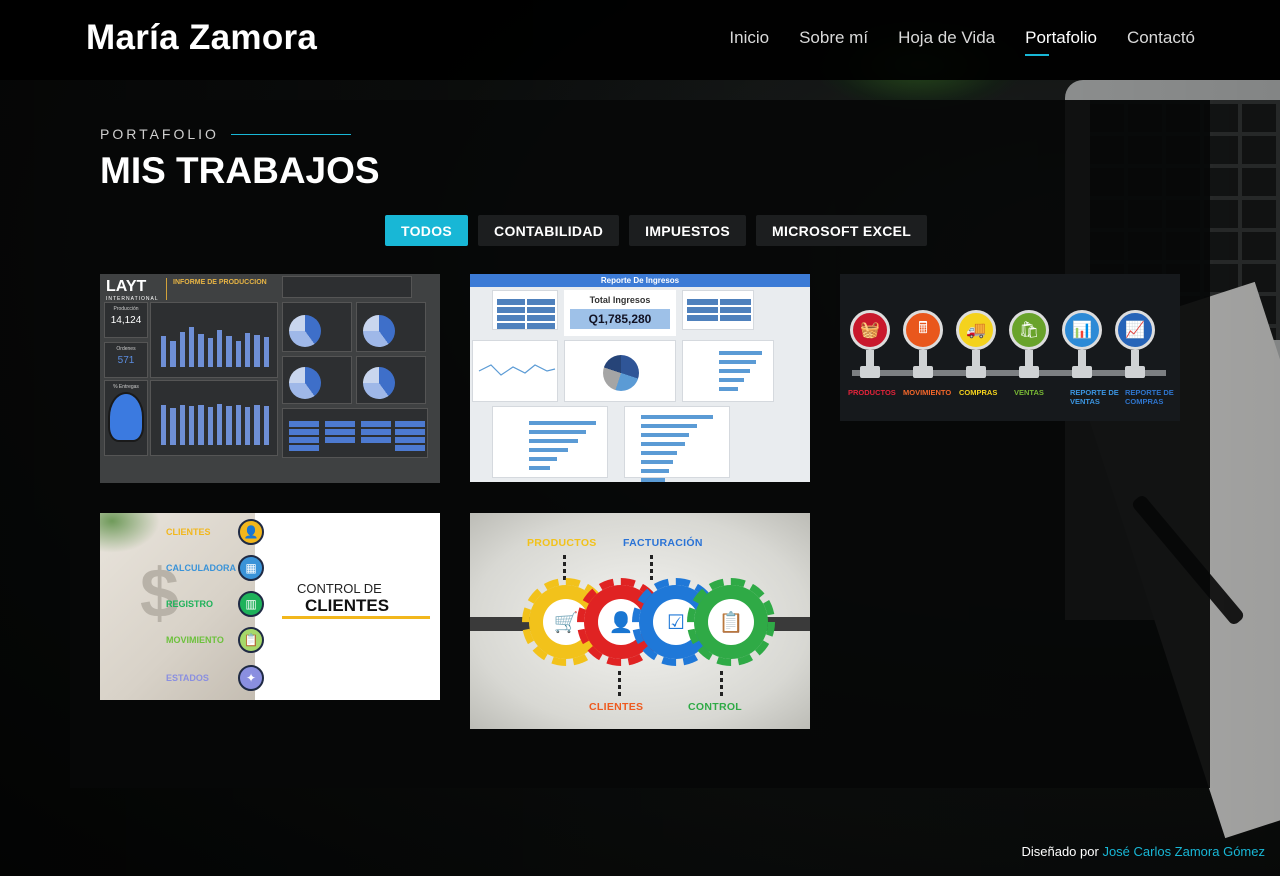 The image size is (1280, 876). I want to click on kpi-production-value: 14,124, so click(126, 320).